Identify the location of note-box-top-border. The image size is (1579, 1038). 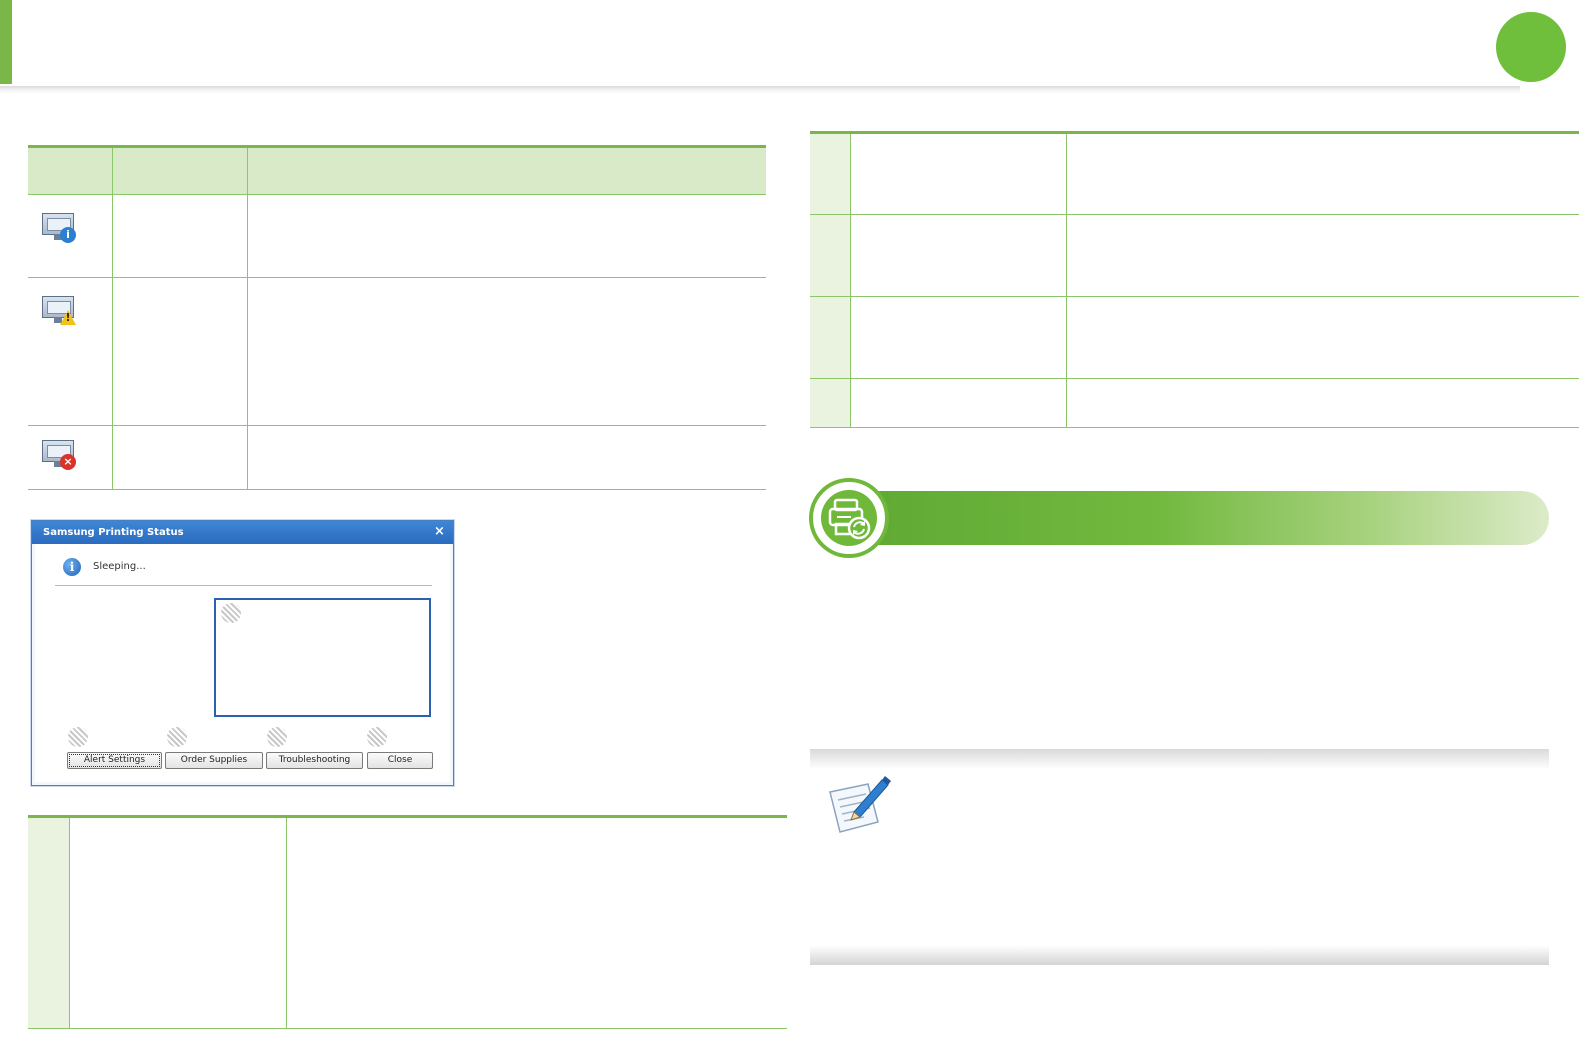
(1179, 759).